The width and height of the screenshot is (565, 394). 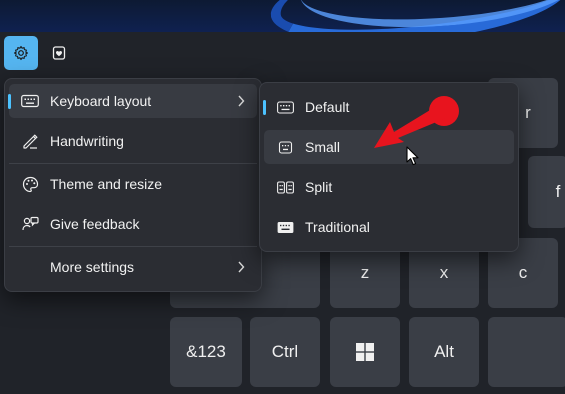 What do you see at coordinates (30, 267) in the screenshot?
I see `more-settings-spacer` at bounding box center [30, 267].